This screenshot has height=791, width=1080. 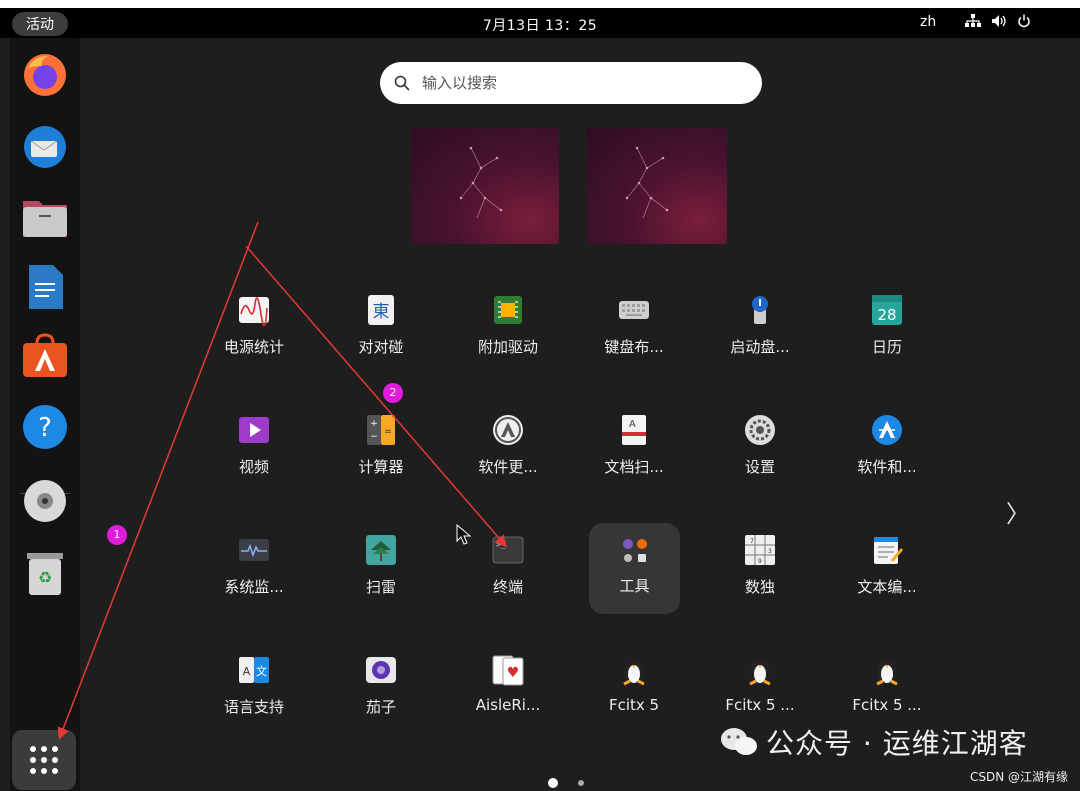 I want to click on app-power-statistics: 电源统计, so click(x=254, y=331).